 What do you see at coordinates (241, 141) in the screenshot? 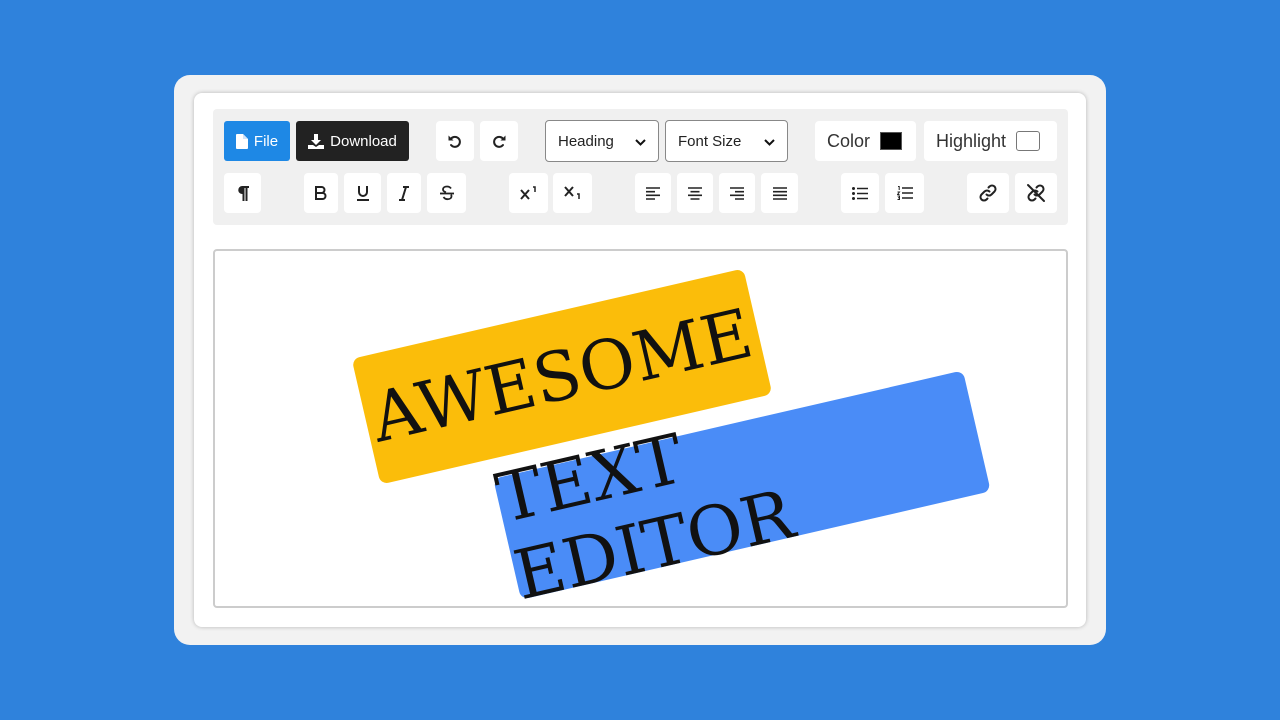
I see `file-icon` at bounding box center [241, 141].